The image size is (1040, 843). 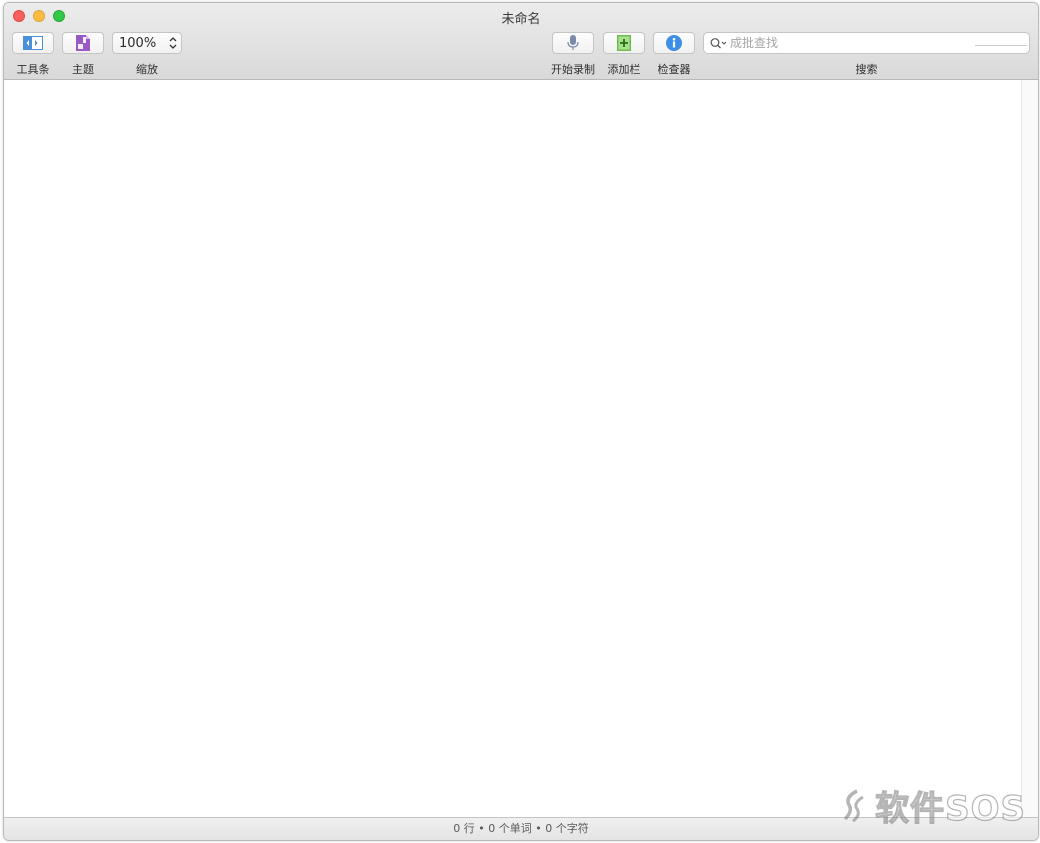 What do you see at coordinates (950, 808) in the screenshot?
I see `watermark-text: 软件SOS` at bounding box center [950, 808].